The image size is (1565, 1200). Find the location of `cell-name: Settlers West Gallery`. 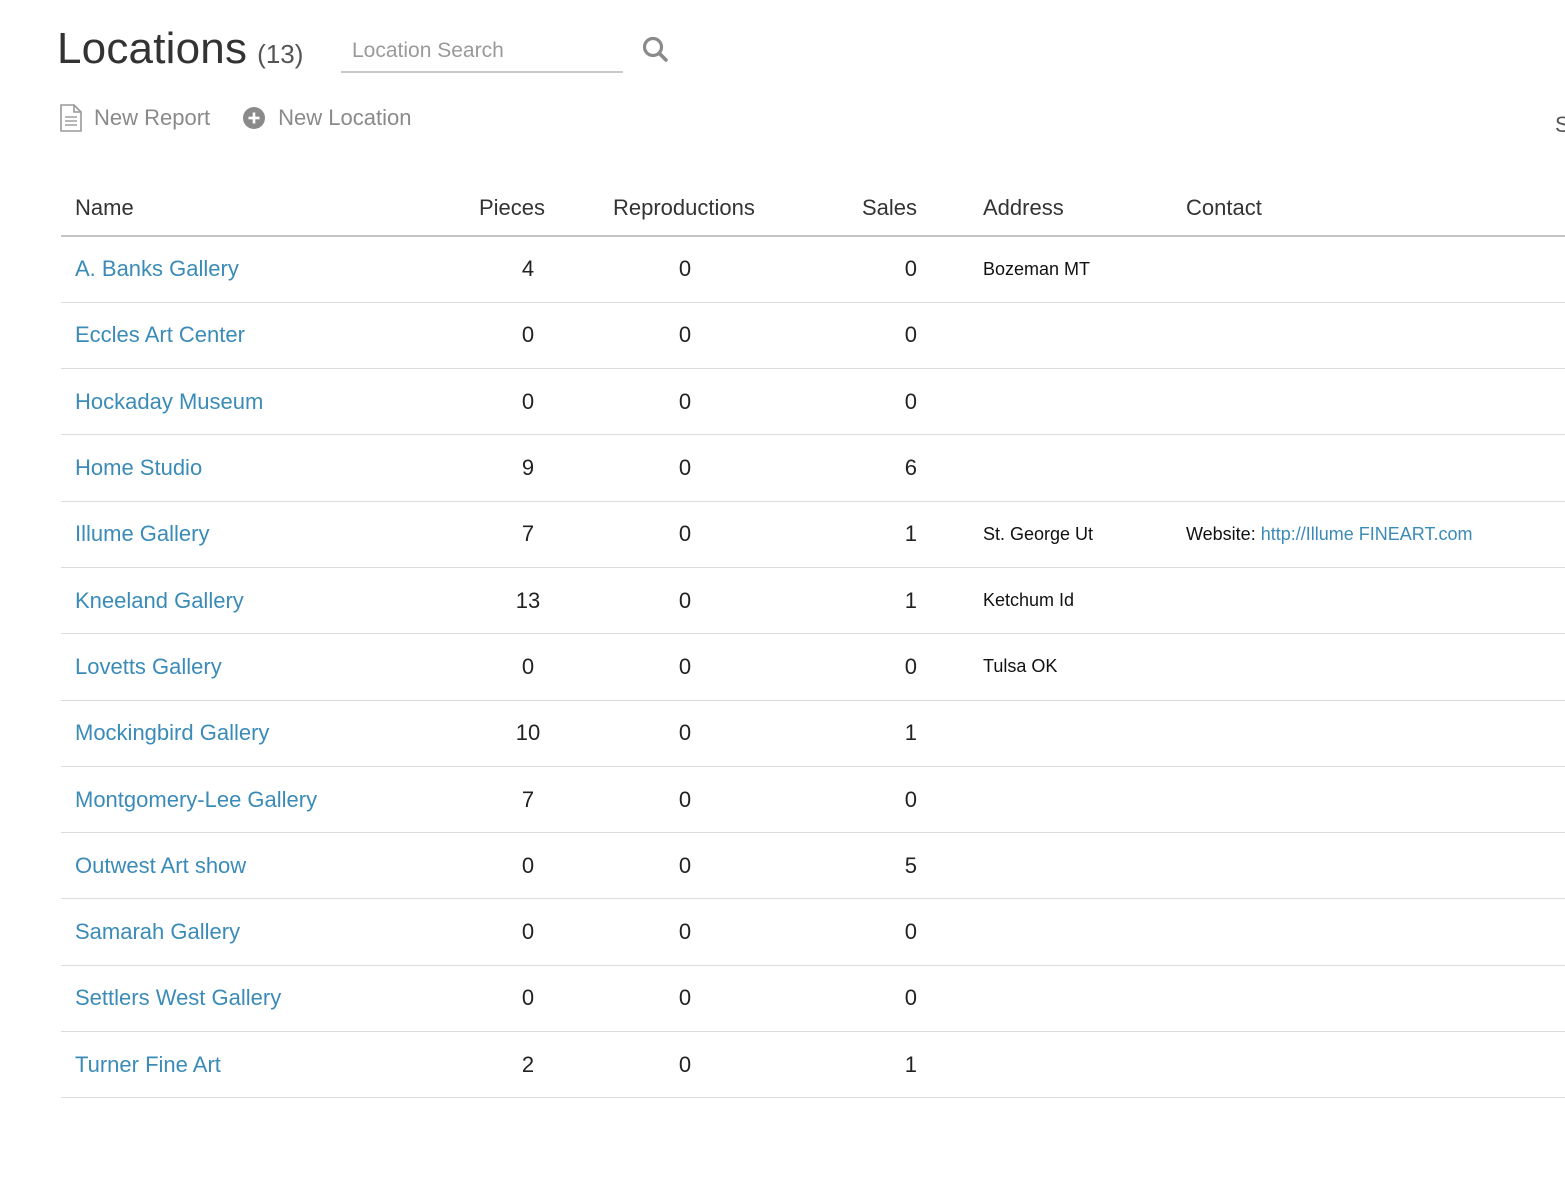

cell-name: Settlers West Gallery is located at coordinates (253, 999).